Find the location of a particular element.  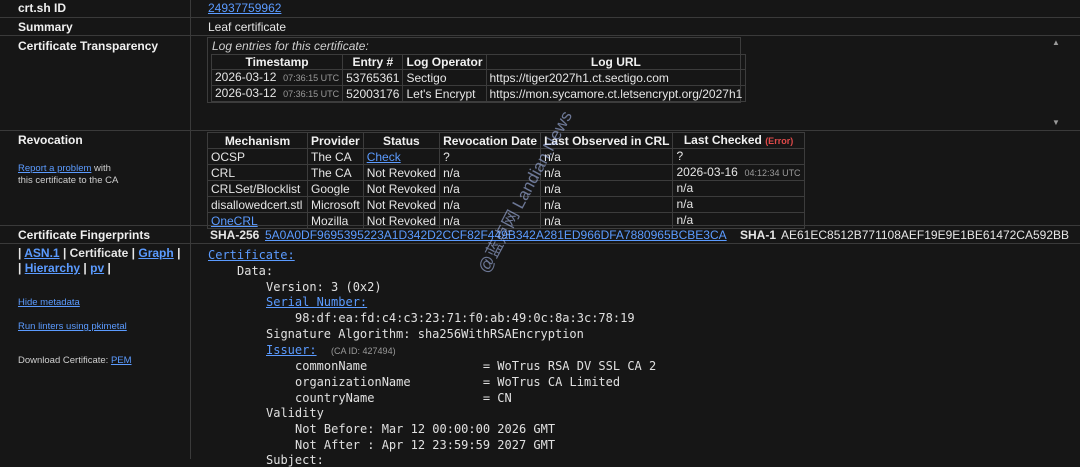

table-row: OCSP The CA Check ? n/a ? is located at coordinates (506, 156).